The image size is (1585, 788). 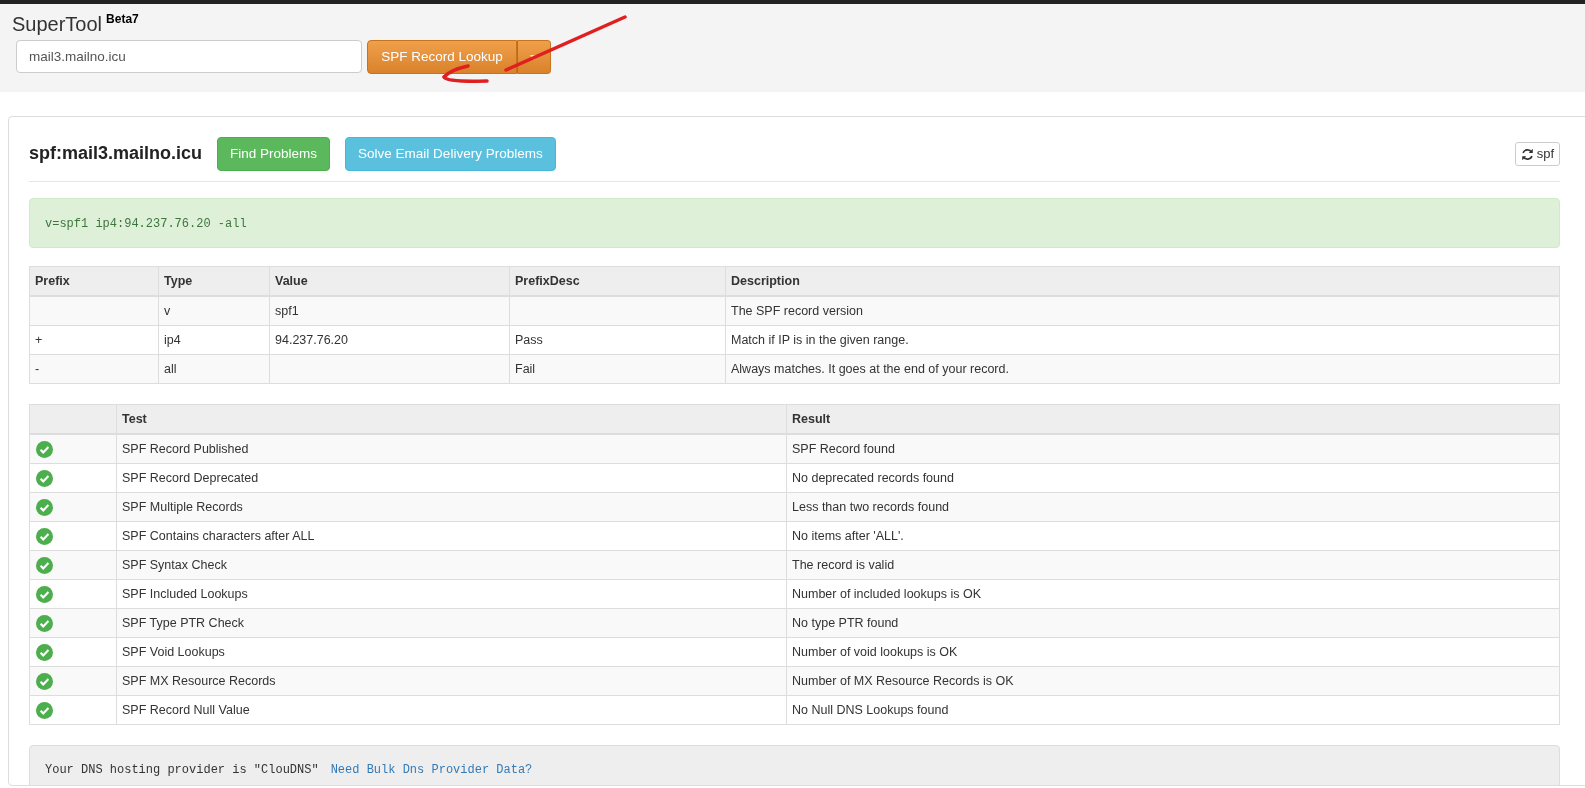 What do you see at coordinates (274, 154) in the screenshot?
I see `find-problems-button: Find Problems` at bounding box center [274, 154].